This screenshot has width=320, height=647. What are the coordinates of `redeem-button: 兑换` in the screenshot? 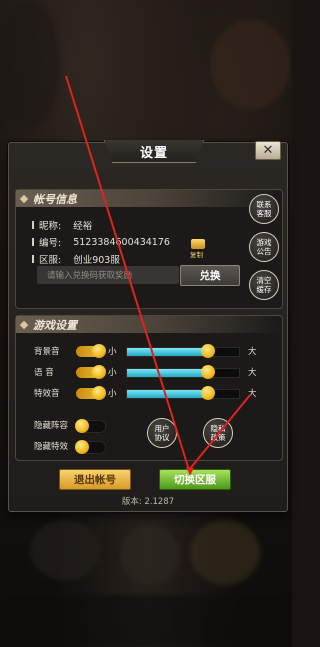 It's located at (210, 275).